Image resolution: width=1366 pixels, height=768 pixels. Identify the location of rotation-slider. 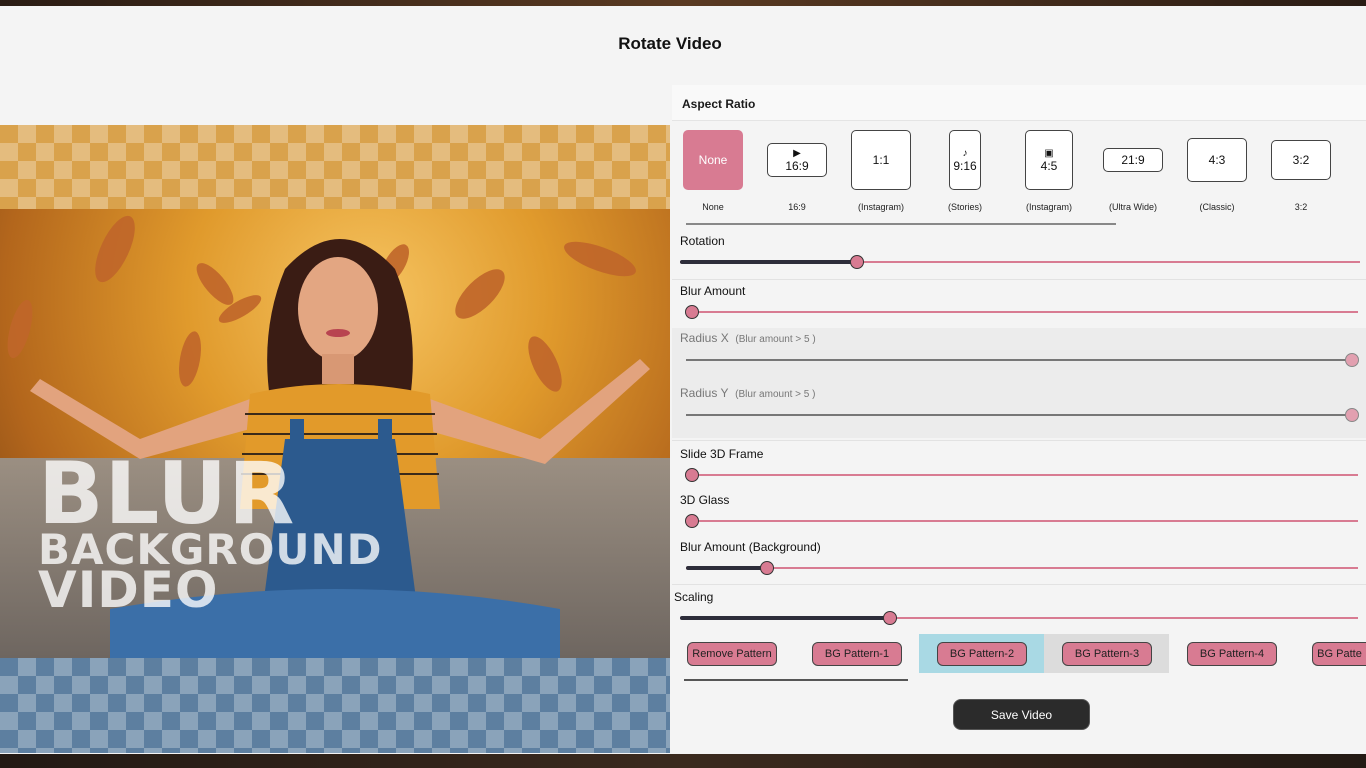
(1020, 262).